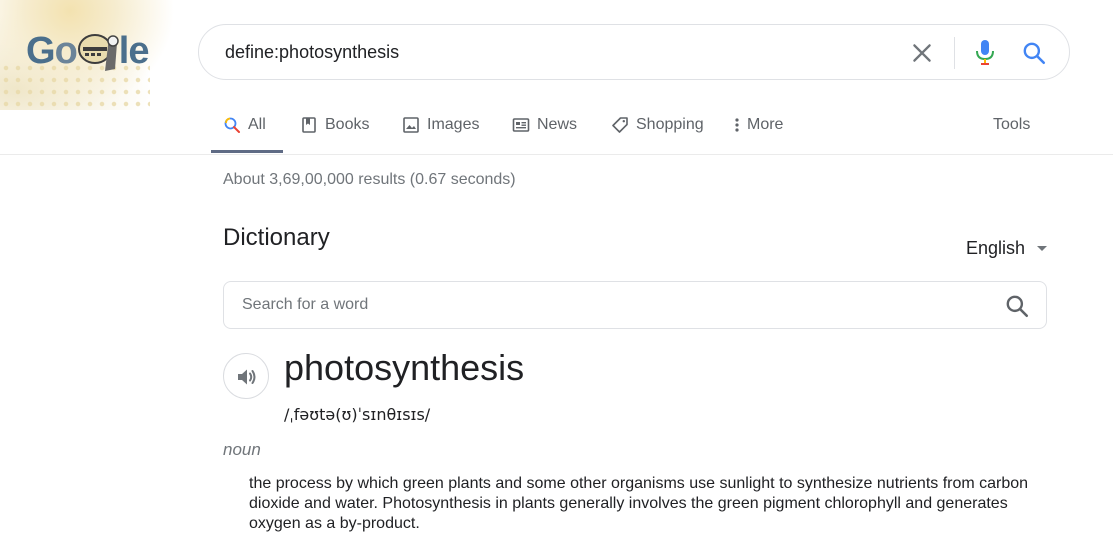 This screenshot has height=556, width=1113. Describe the element at coordinates (404, 367) in the screenshot. I see `headword: photosynthesis` at that location.